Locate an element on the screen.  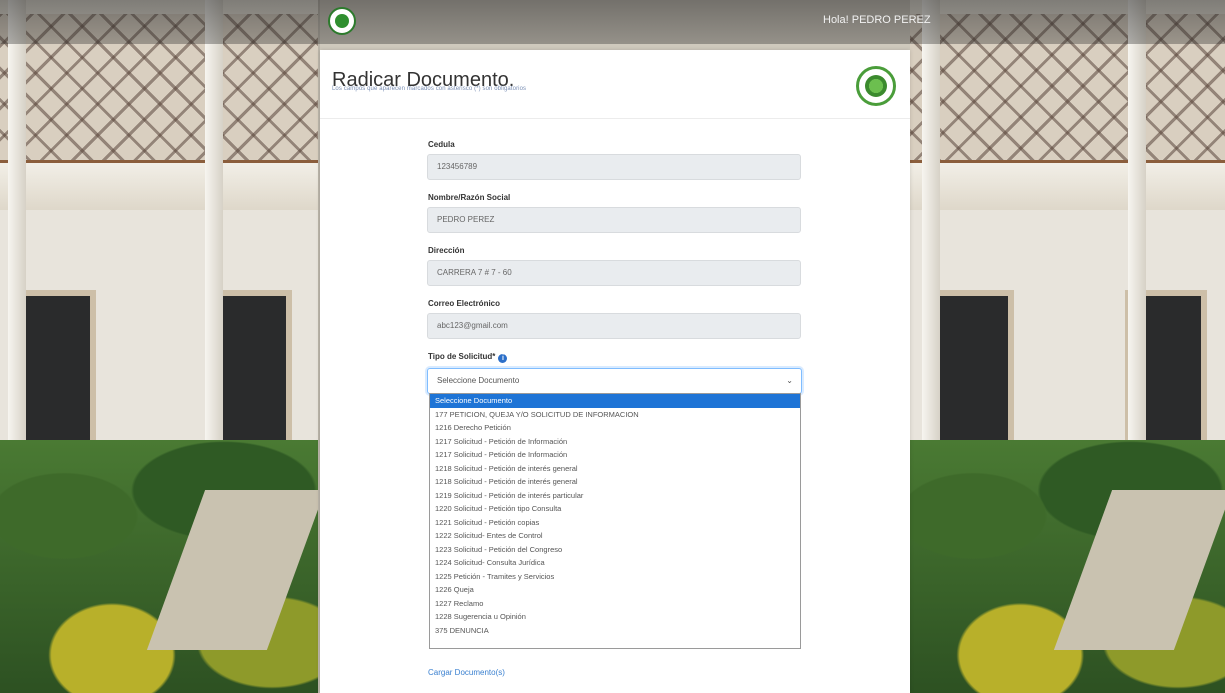
cedula-label: Cedula is located at coordinates (441, 144).